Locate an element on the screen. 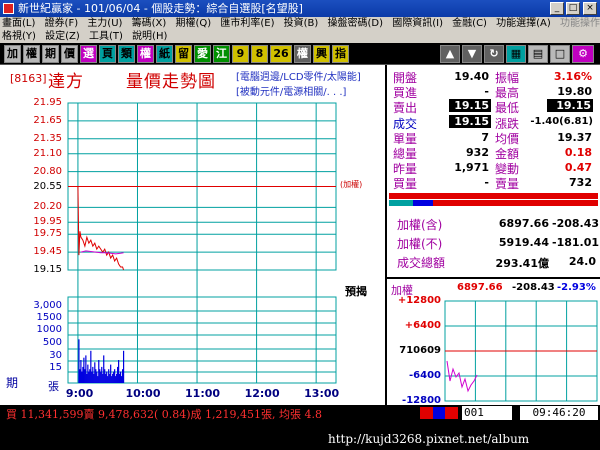 The width and height of the screenshot is (600, 450). price-tick-label: 21.10 is located at coordinates (47, 153).